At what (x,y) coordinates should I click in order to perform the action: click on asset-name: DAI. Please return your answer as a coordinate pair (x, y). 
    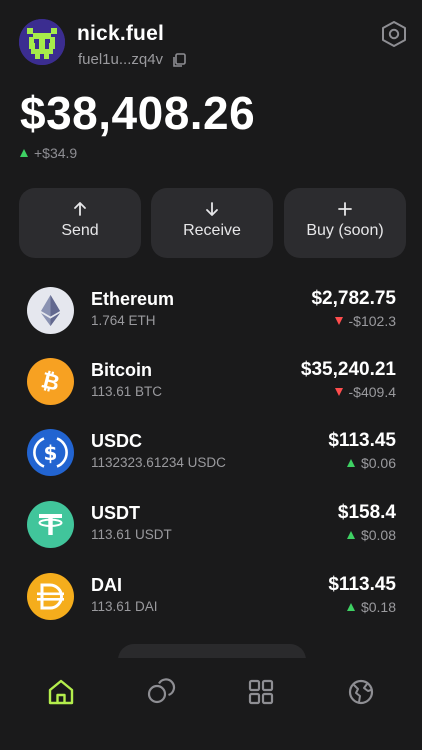
    Looking at the image, I should click on (106, 585).